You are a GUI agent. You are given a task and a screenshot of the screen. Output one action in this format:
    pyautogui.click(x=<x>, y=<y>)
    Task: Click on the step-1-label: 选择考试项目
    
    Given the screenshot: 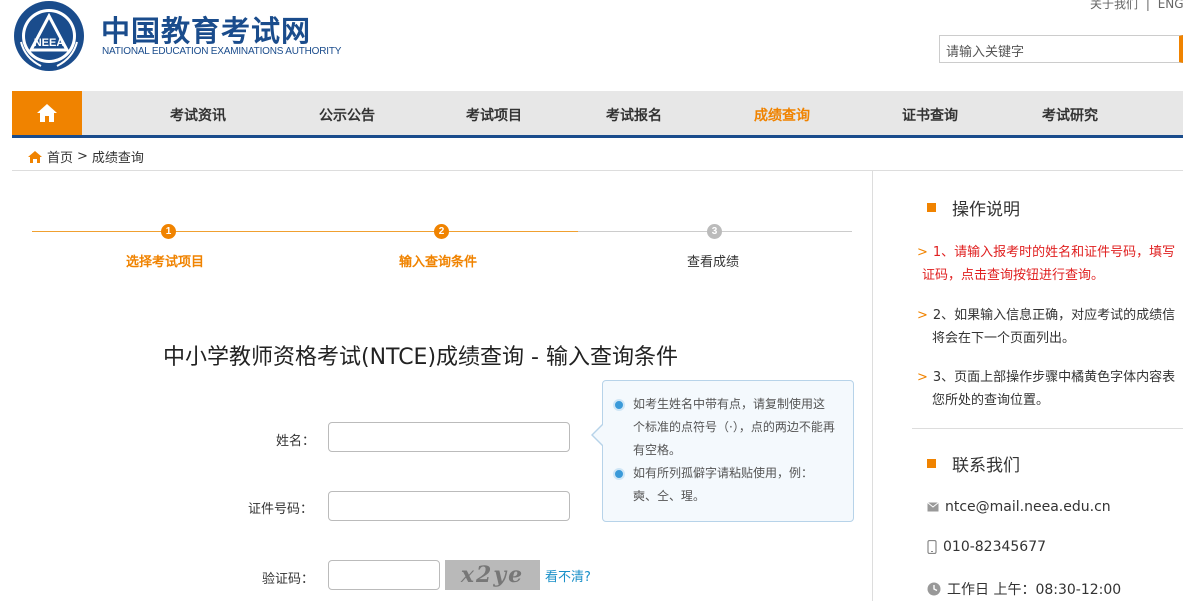 What is the action you would take?
    pyautogui.click(x=165, y=262)
    